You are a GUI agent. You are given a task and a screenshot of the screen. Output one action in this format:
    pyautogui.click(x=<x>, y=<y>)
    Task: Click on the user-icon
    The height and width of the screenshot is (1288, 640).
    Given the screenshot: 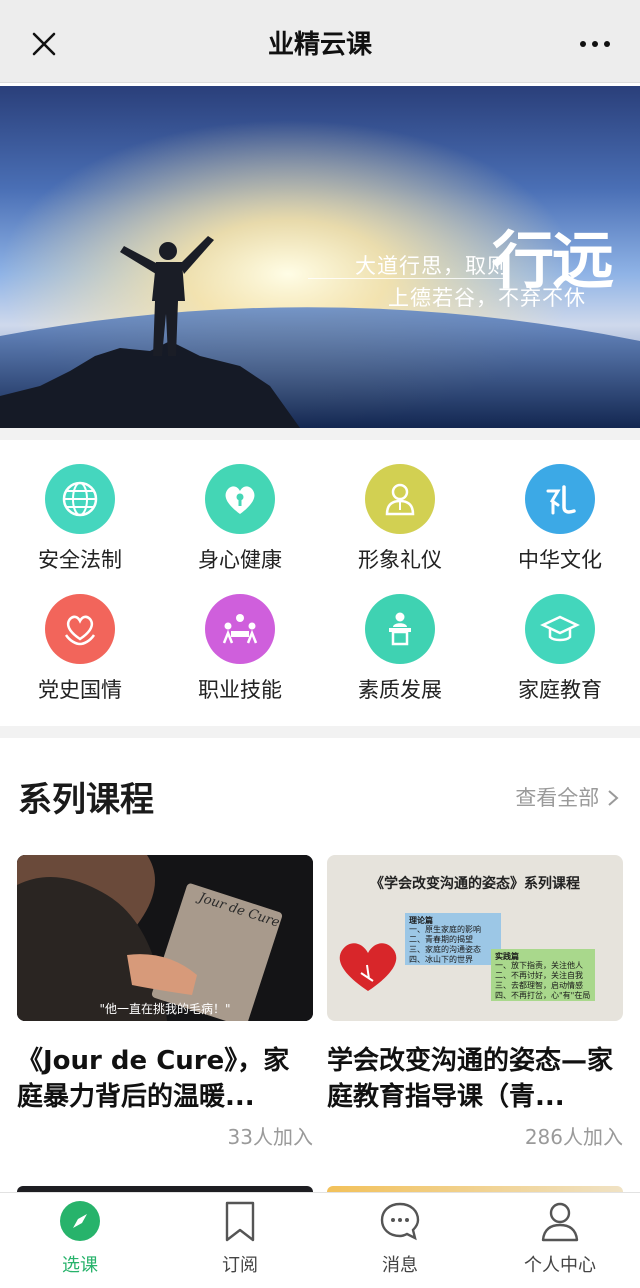 What is the action you would take?
    pyautogui.click(x=560, y=1222)
    